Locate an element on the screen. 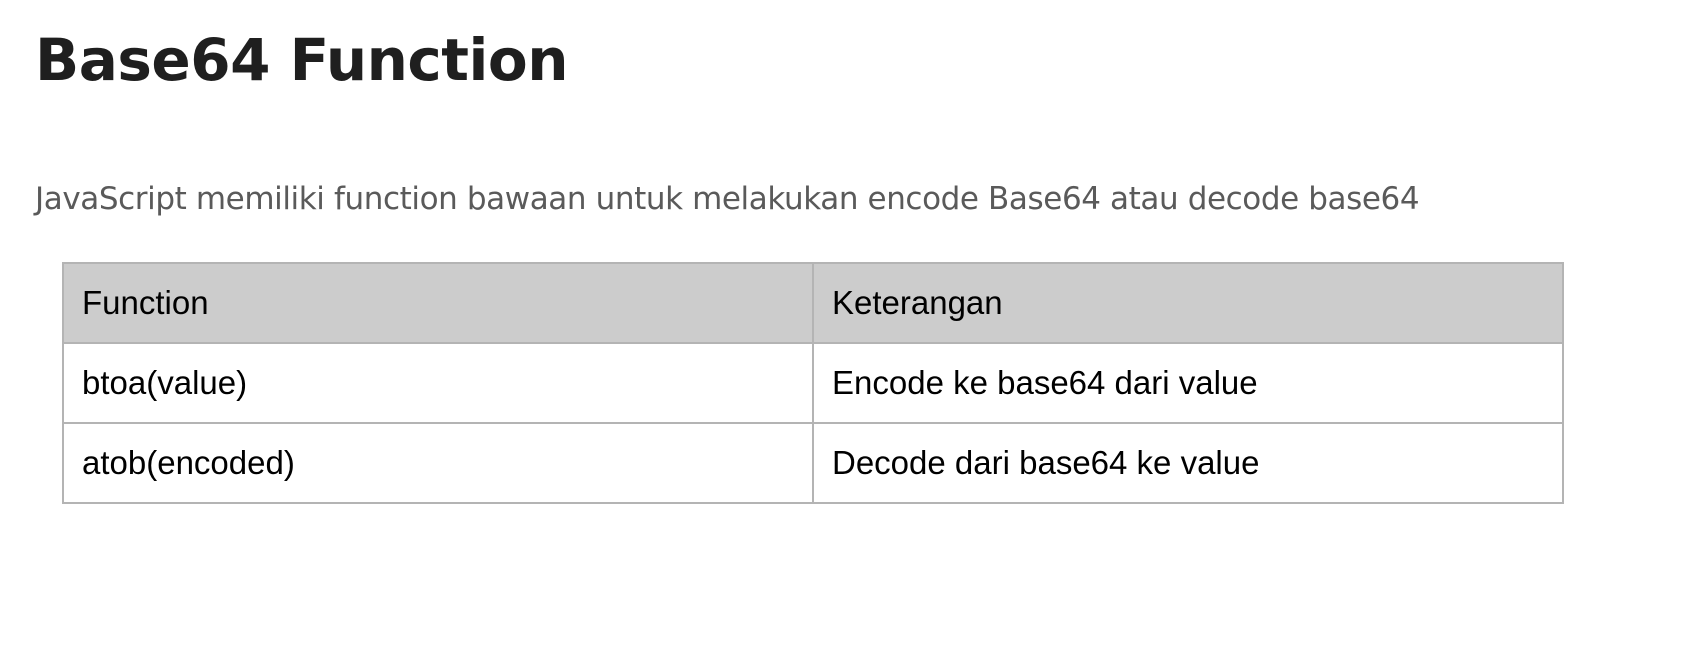  function-cell: atob(encoded) is located at coordinates (438, 463).